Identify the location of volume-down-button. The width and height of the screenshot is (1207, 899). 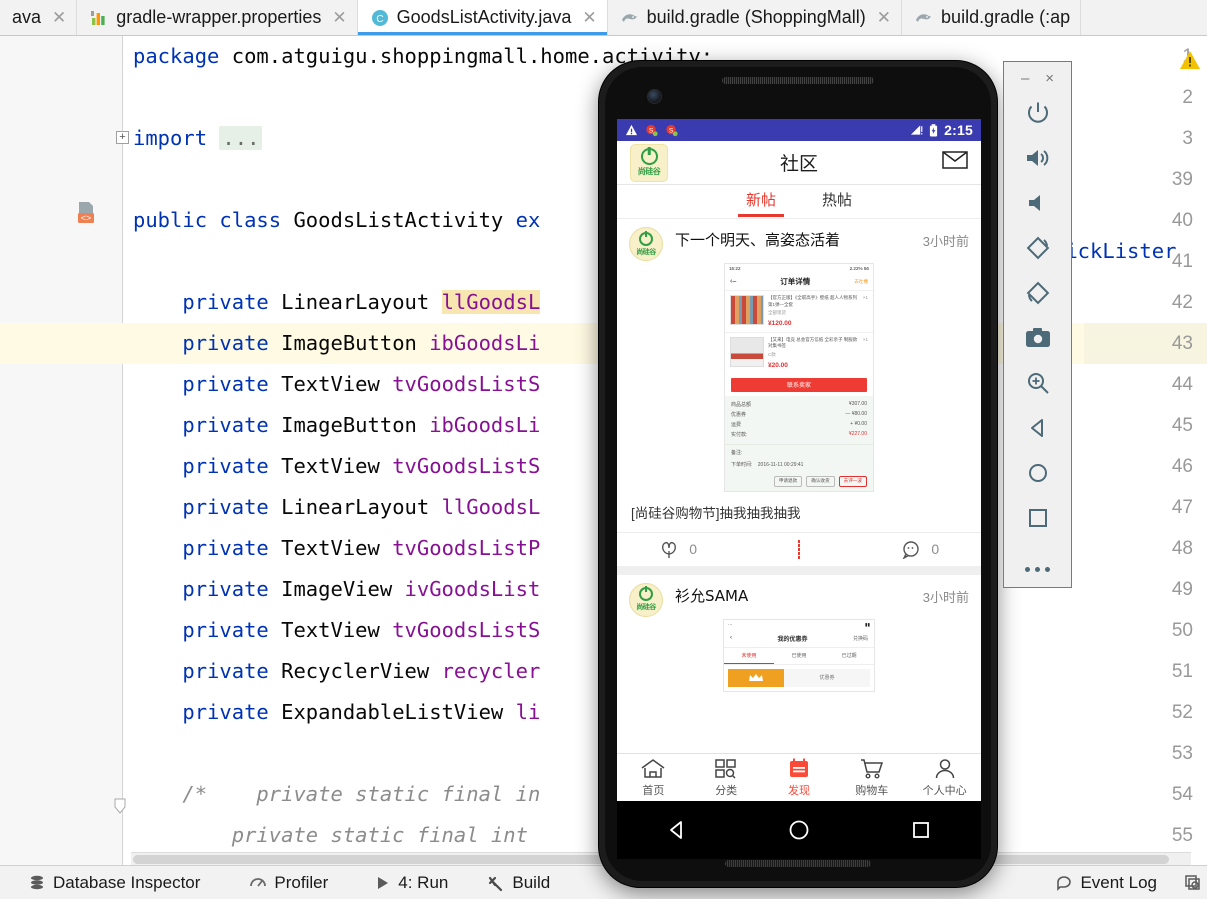
(1037, 202).